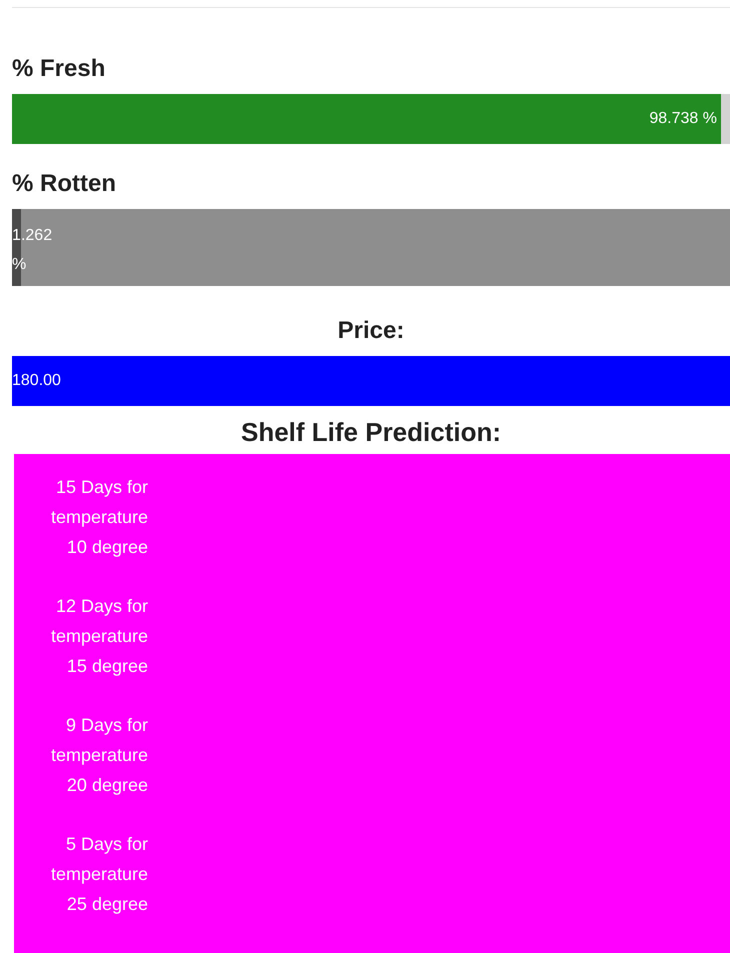 The width and height of the screenshot is (730, 953). What do you see at coordinates (99, 755) in the screenshot?
I see `shelf-life-text: 9 Days for temperature 20 degree` at bounding box center [99, 755].